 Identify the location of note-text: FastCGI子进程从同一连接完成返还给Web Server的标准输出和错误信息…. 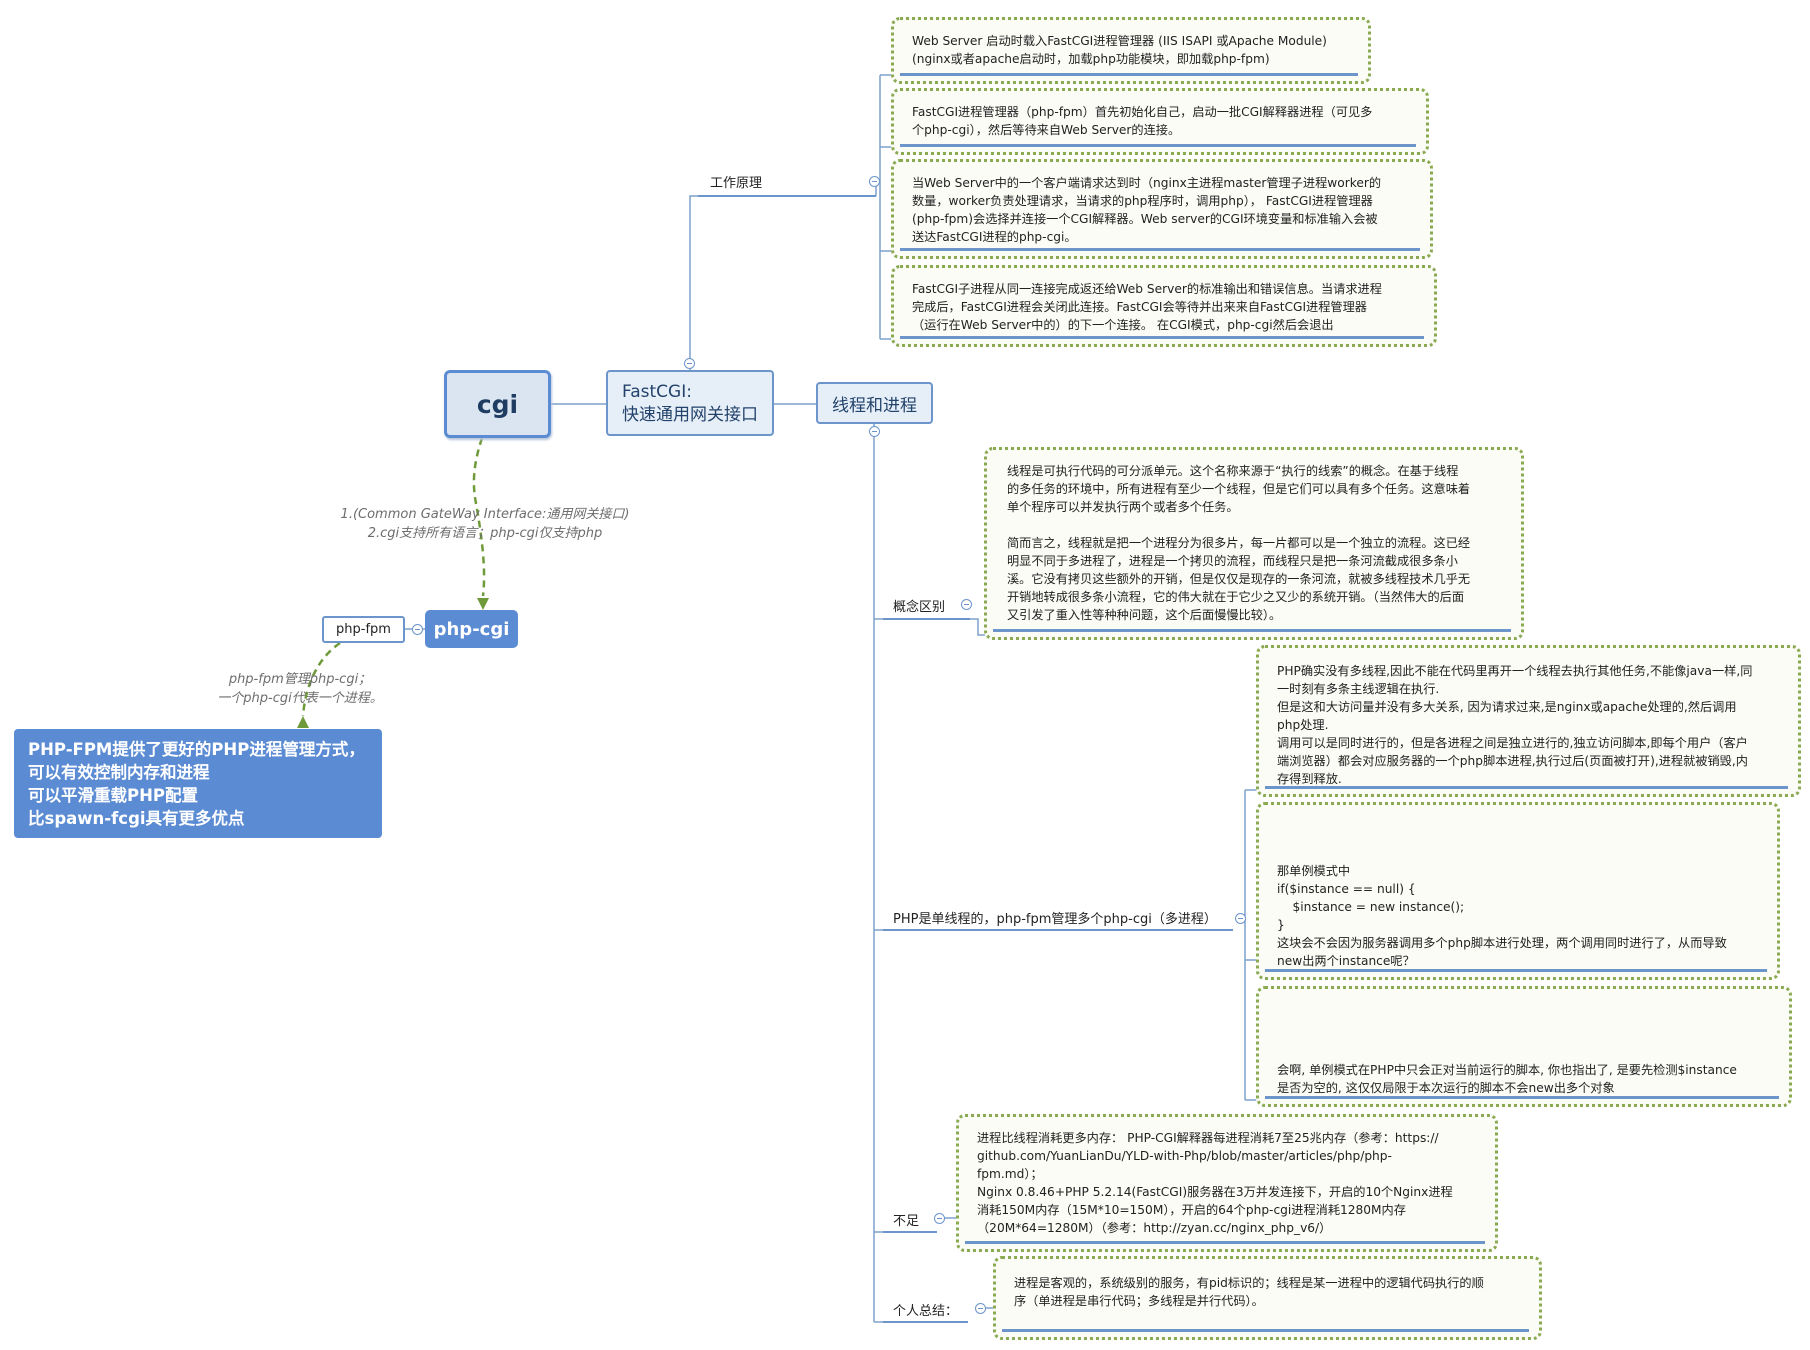
(1147, 307).